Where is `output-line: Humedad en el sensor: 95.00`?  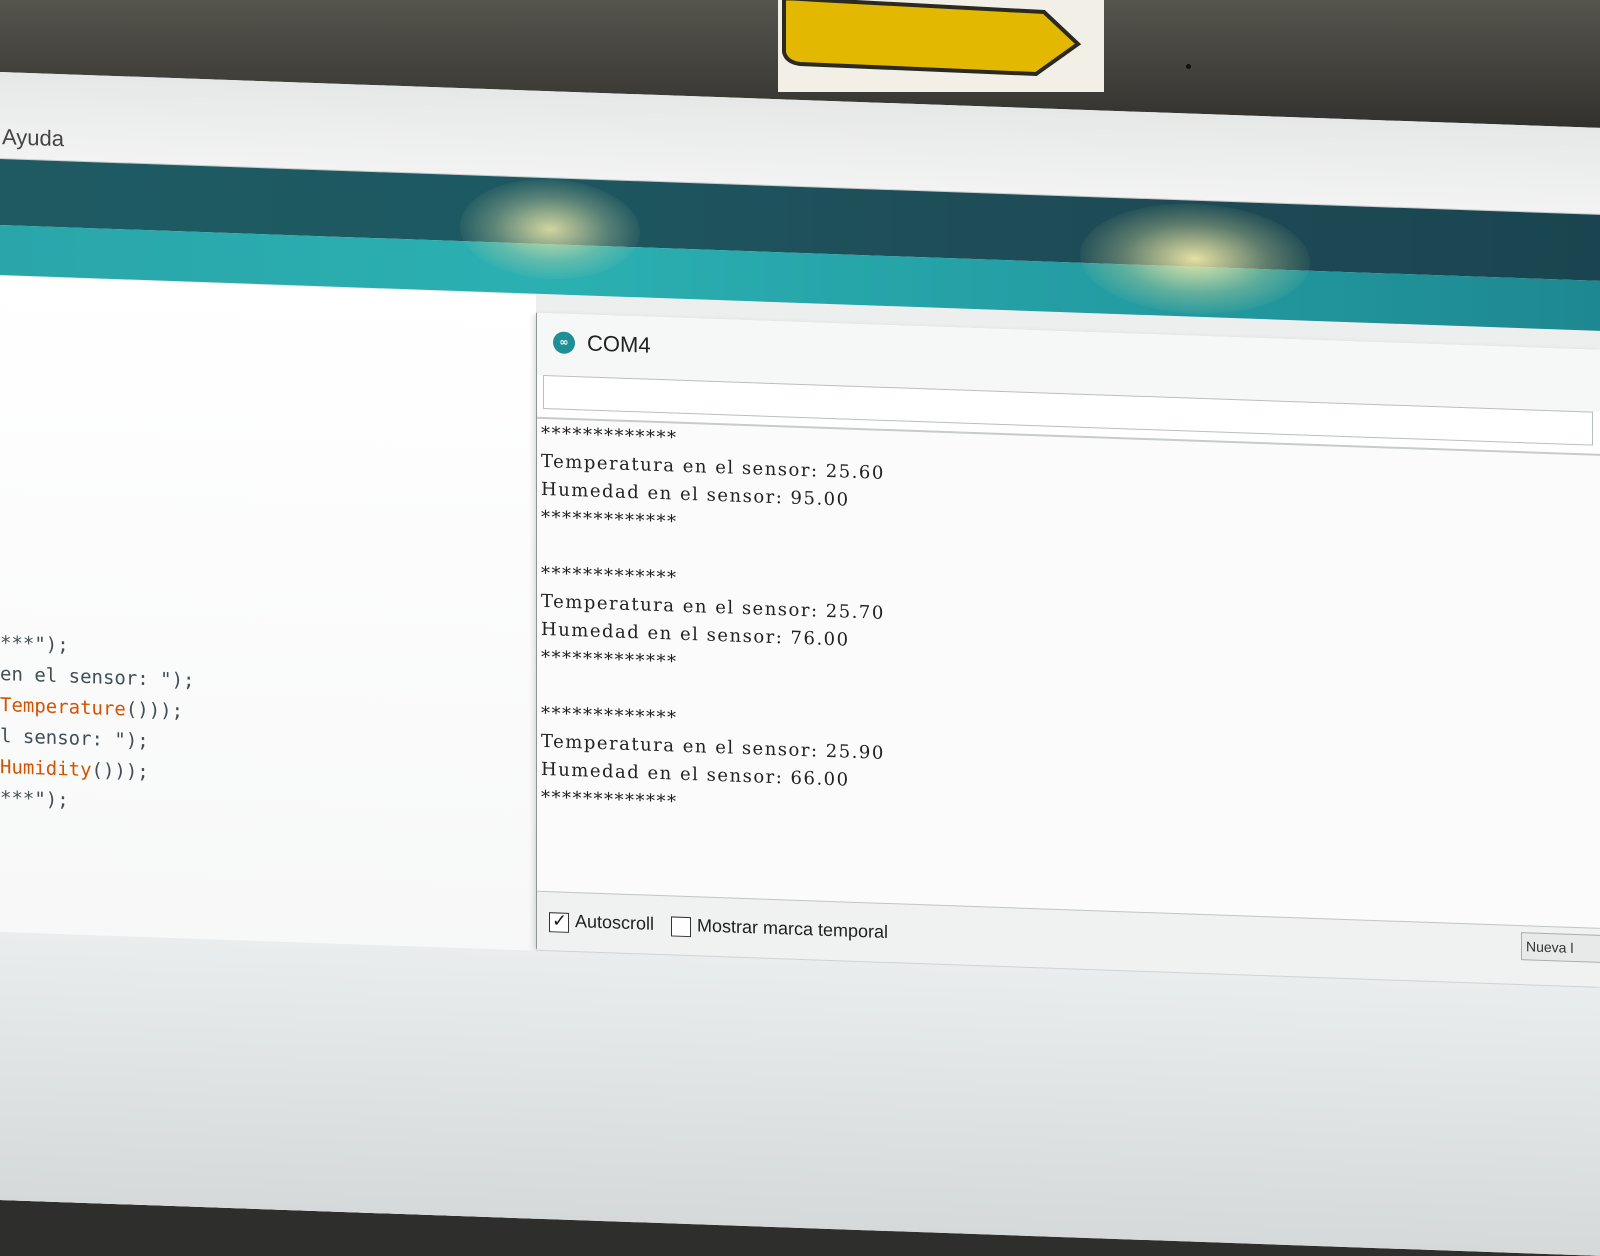 output-line: Humedad en el sensor: 95.00 is located at coordinates (695, 494).